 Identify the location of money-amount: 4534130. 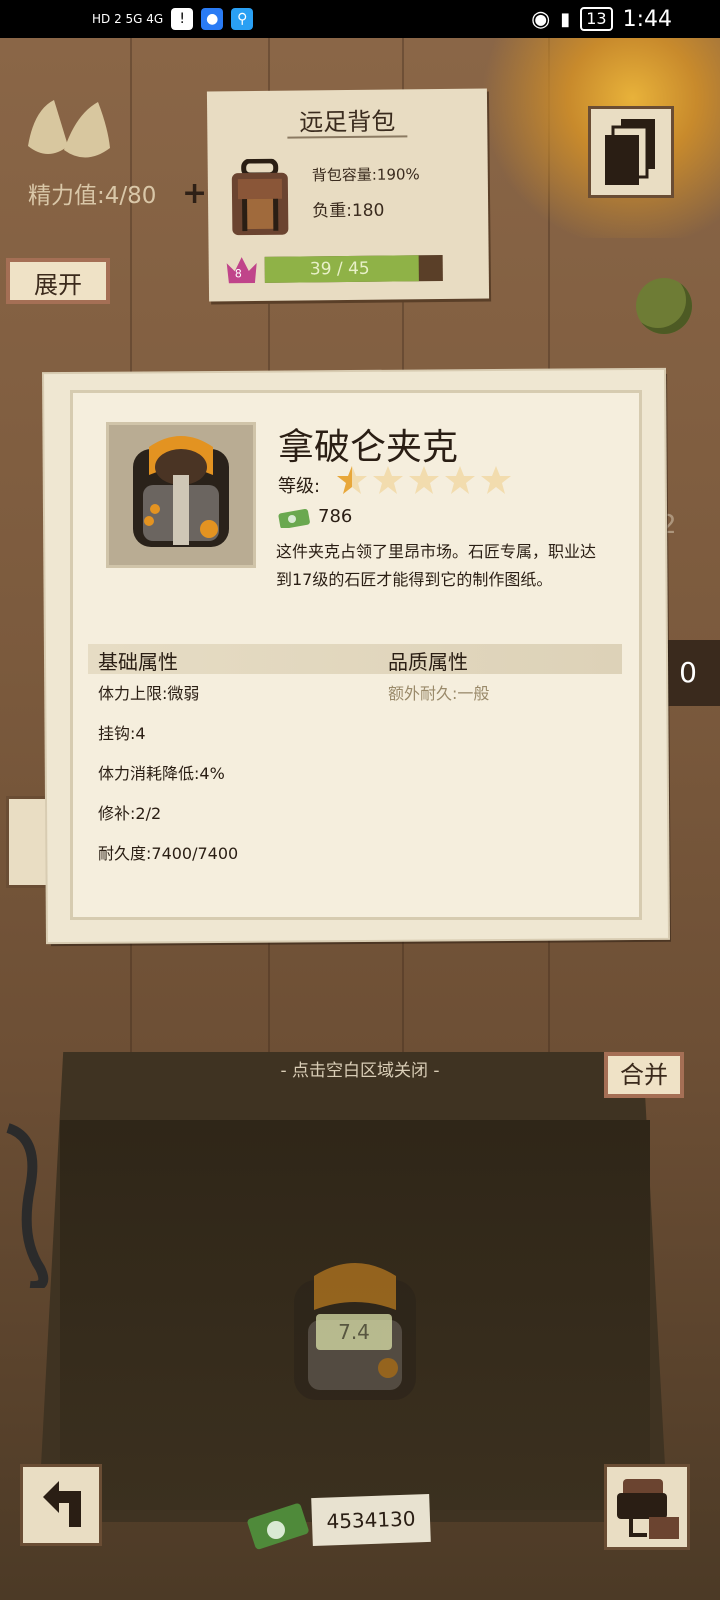
(371, 1520).